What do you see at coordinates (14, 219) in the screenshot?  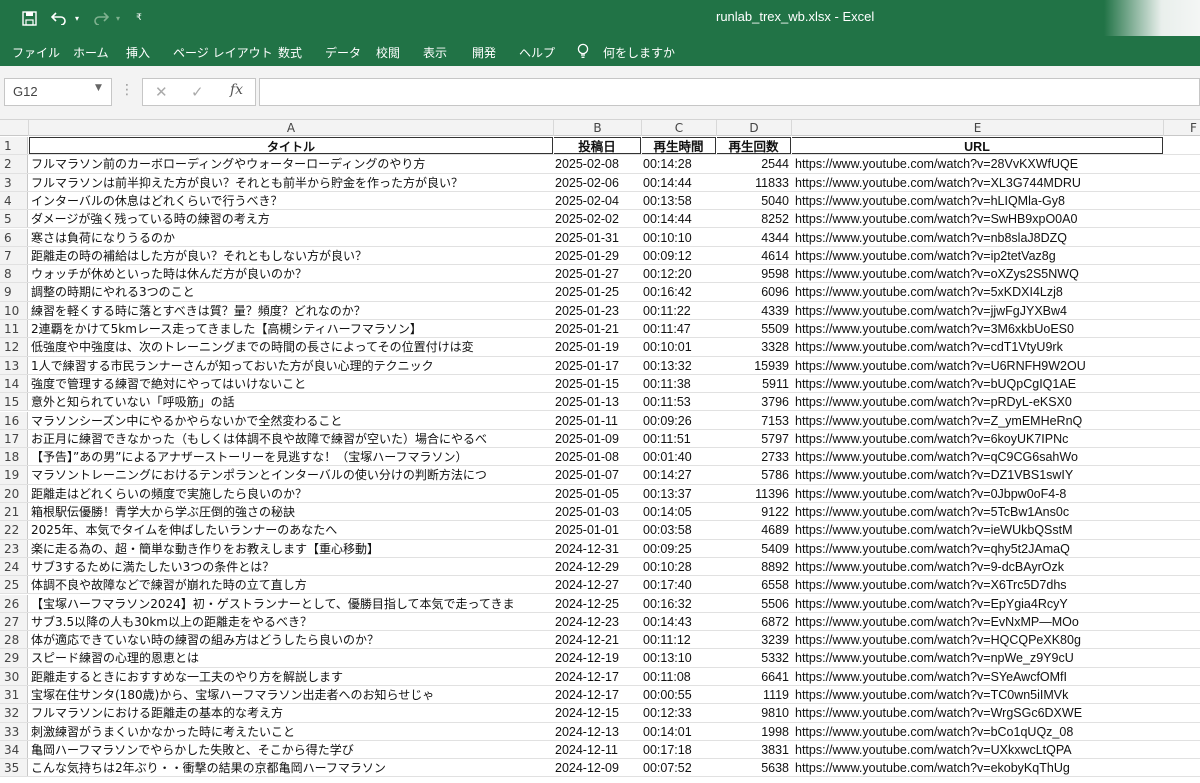 I see `row-number: 5` at bounding box center [14, 219].